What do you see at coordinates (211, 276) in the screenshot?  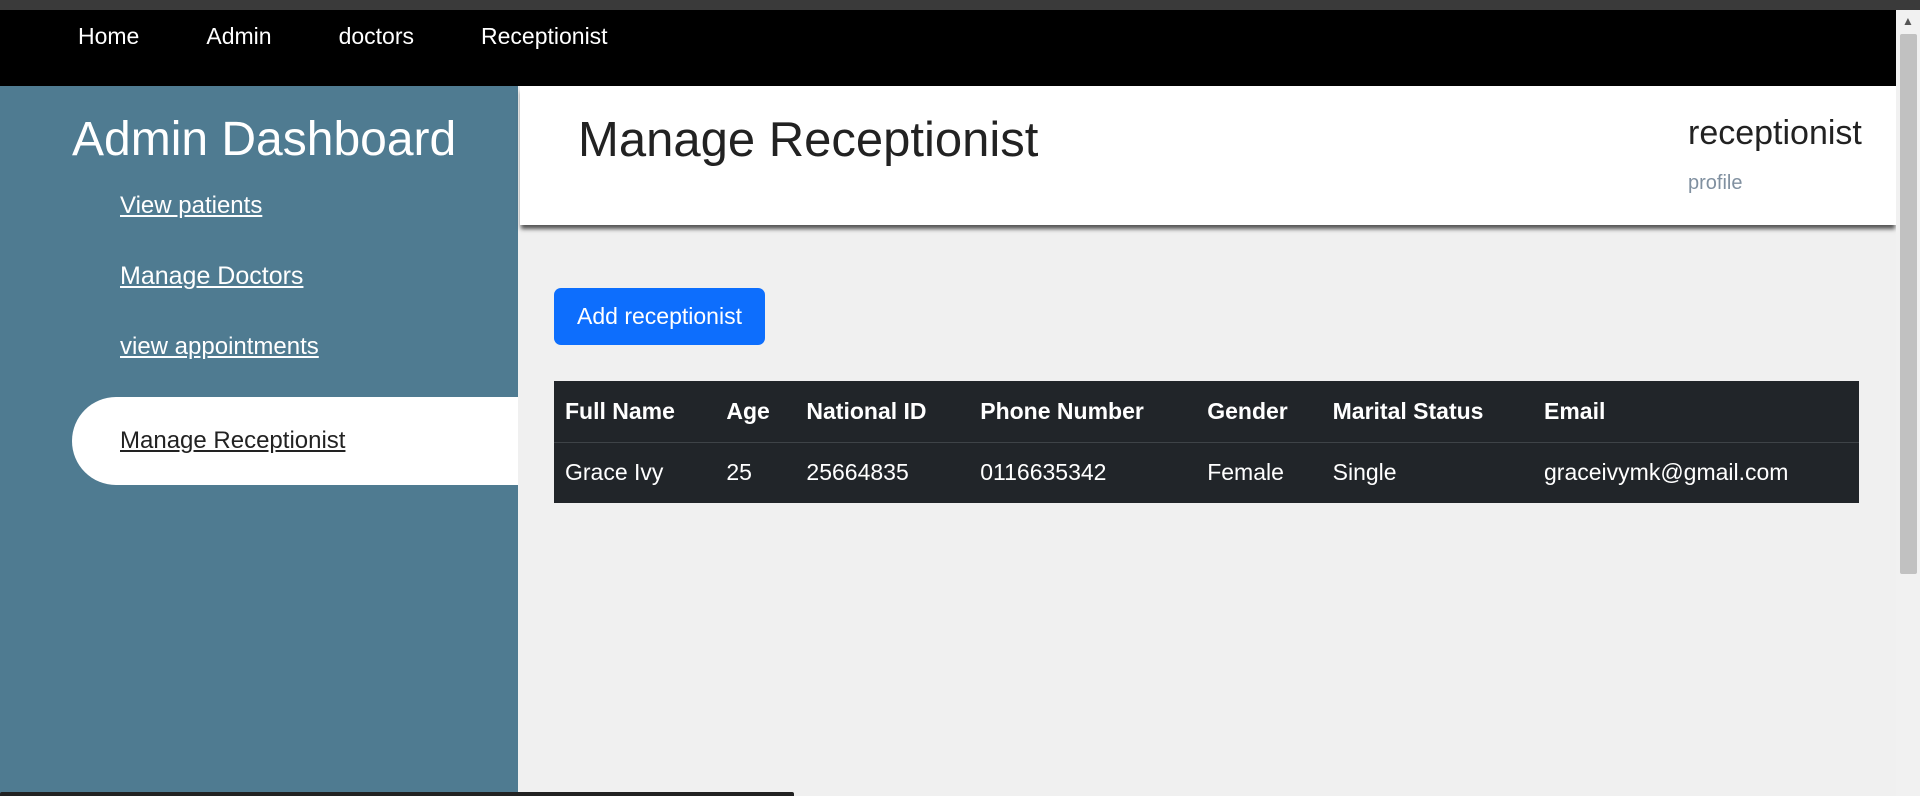 I see `sidebar-item-manage-doctors: Manage Doctors` at bounding box center [211, 276].